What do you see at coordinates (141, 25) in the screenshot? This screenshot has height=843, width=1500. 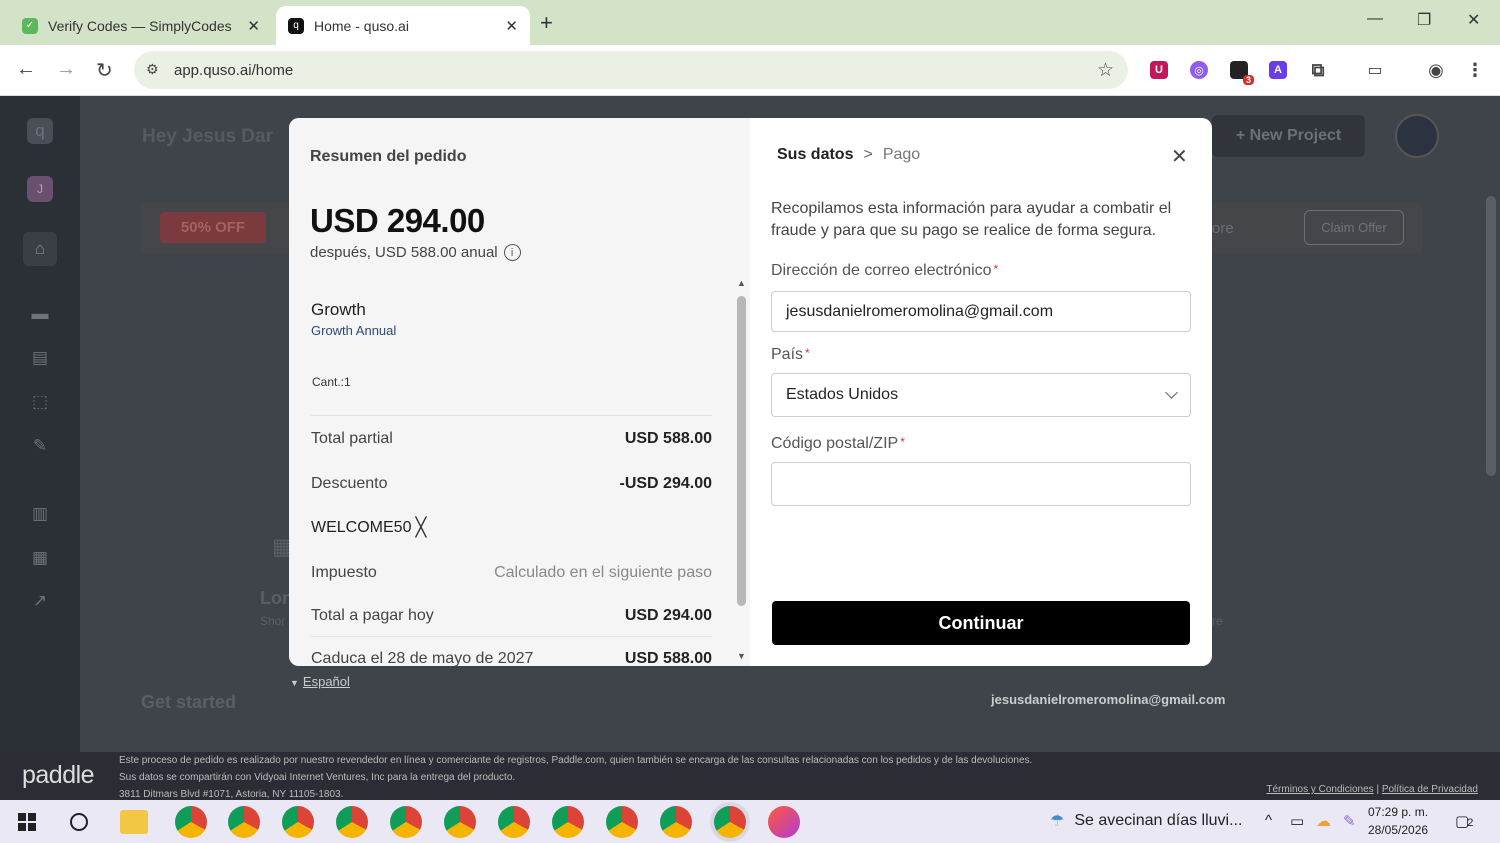 I see `tab-simplycodes: ✓ Verify Codes — SimplyCodes ✕` at bounding box center [141, 25].